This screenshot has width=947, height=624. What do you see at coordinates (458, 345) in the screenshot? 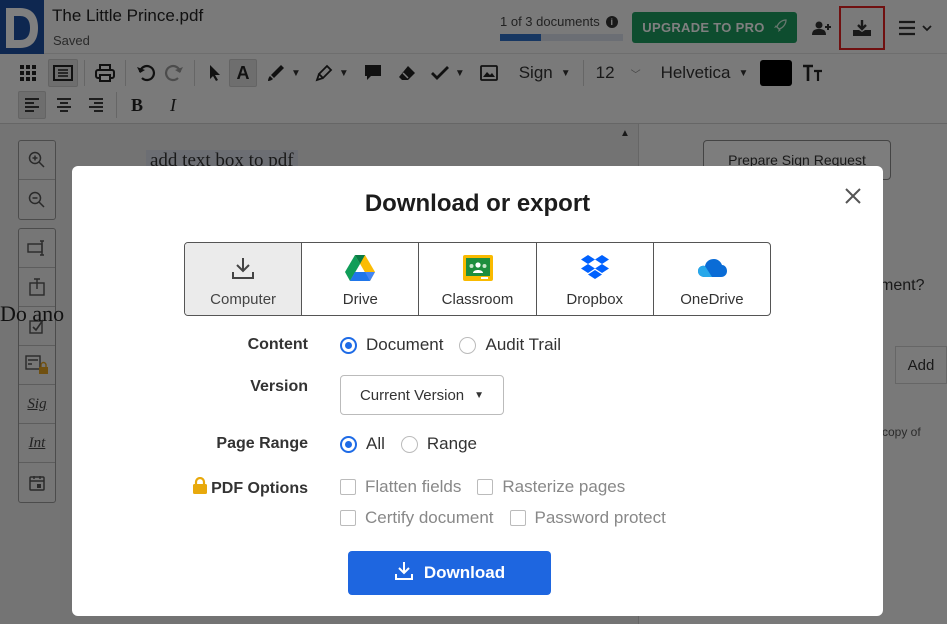
I see `content-radio-group: Document Audit Trail` at bounding box center [458, 345].